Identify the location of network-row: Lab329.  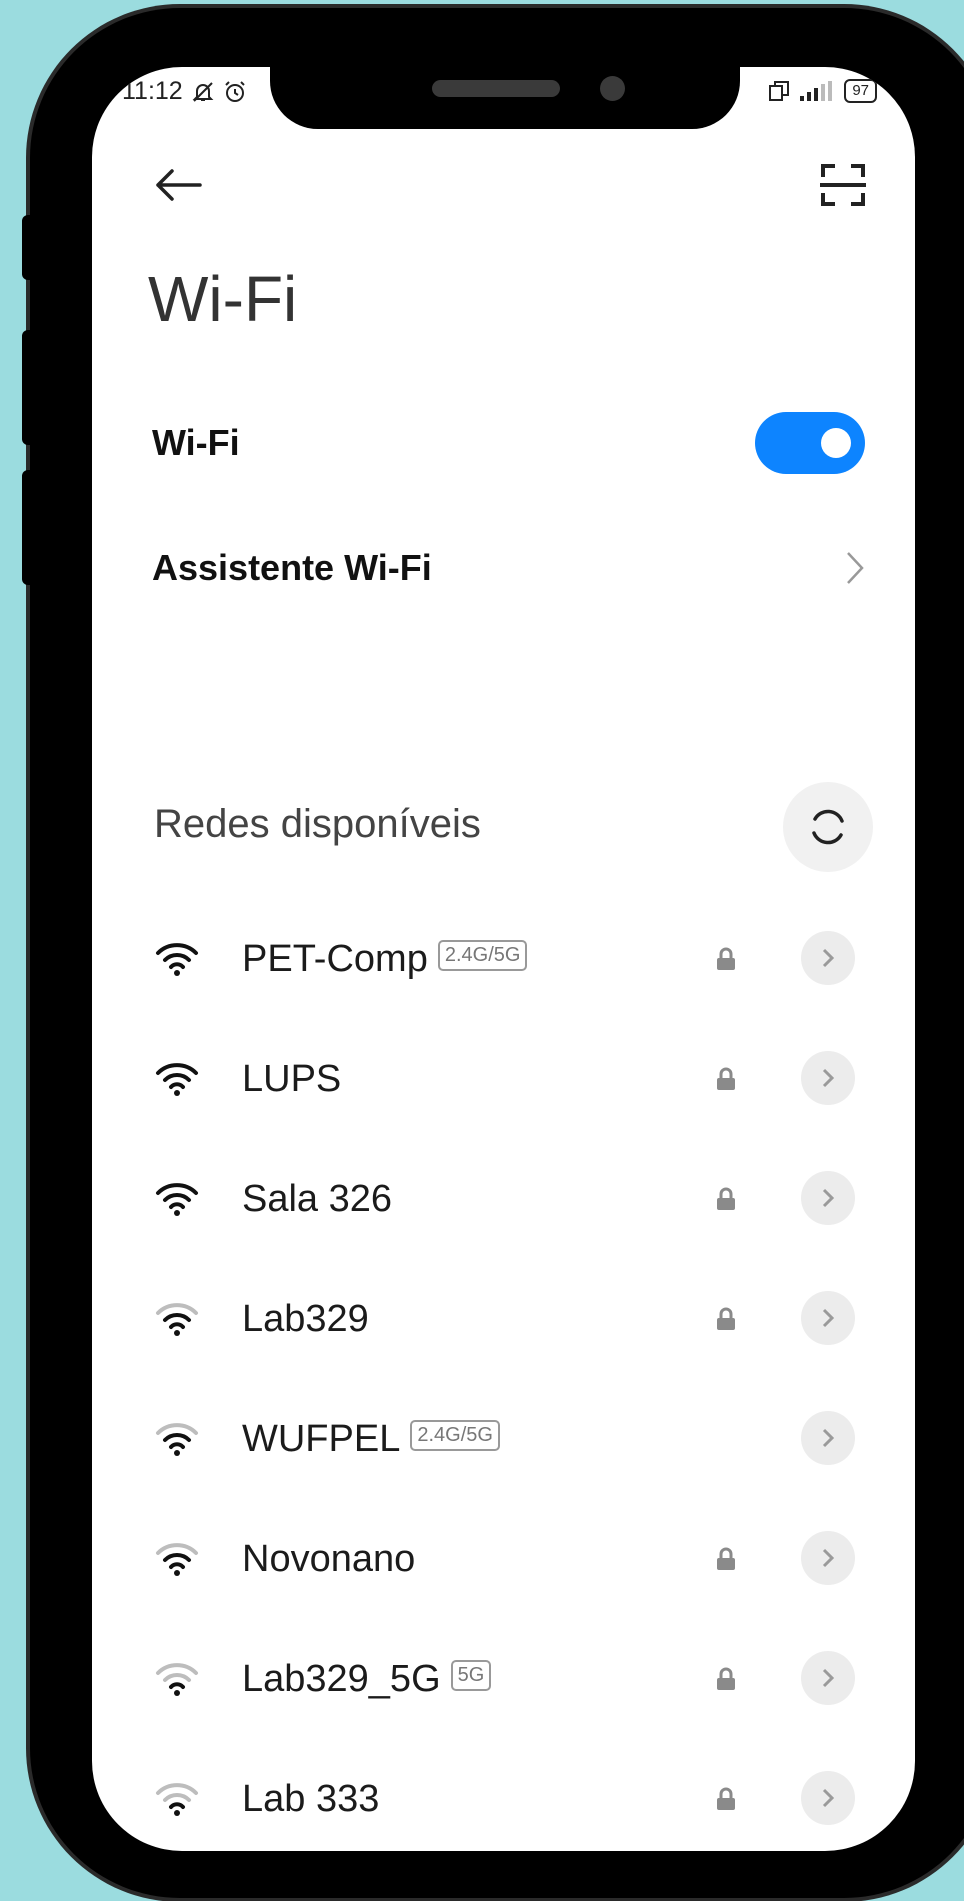
(503, 1319).